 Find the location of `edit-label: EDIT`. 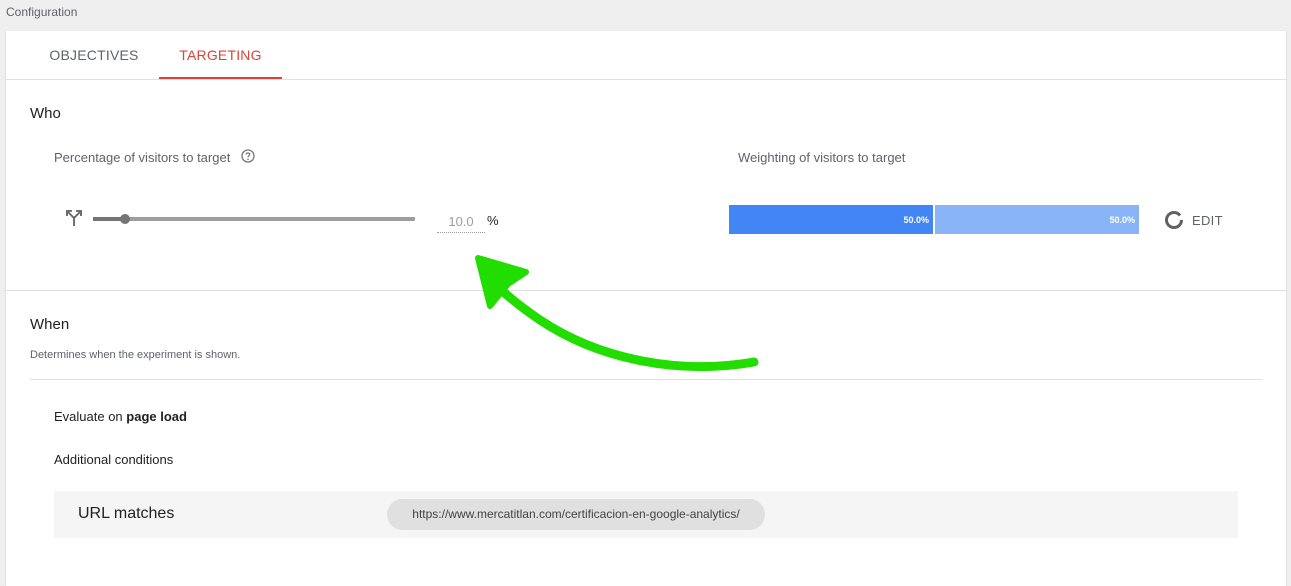

edit-label: EDIT is located at coordinates (1207, 220).